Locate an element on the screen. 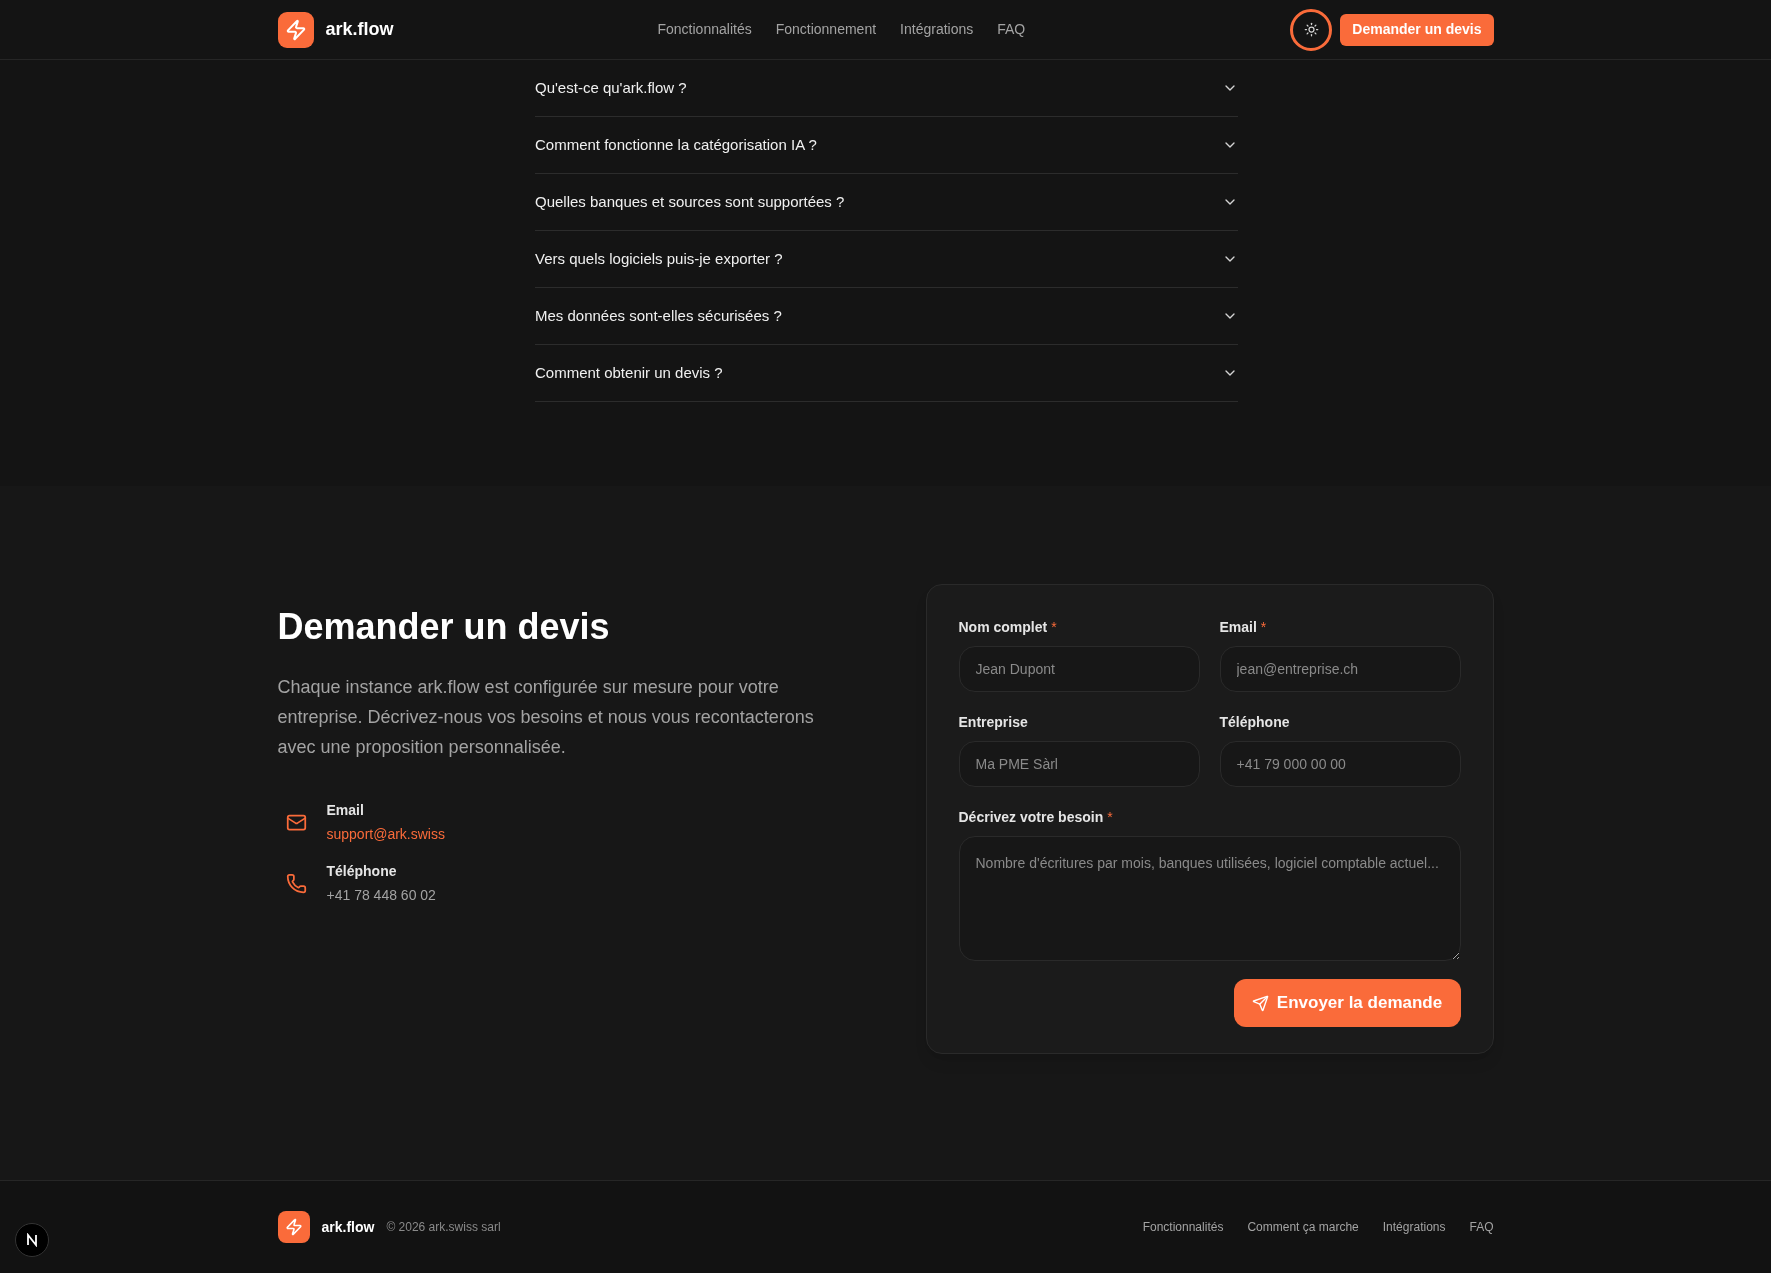  copyright-text: © 2026 ark.swiss sarl is located at coordinates (443, 1227).